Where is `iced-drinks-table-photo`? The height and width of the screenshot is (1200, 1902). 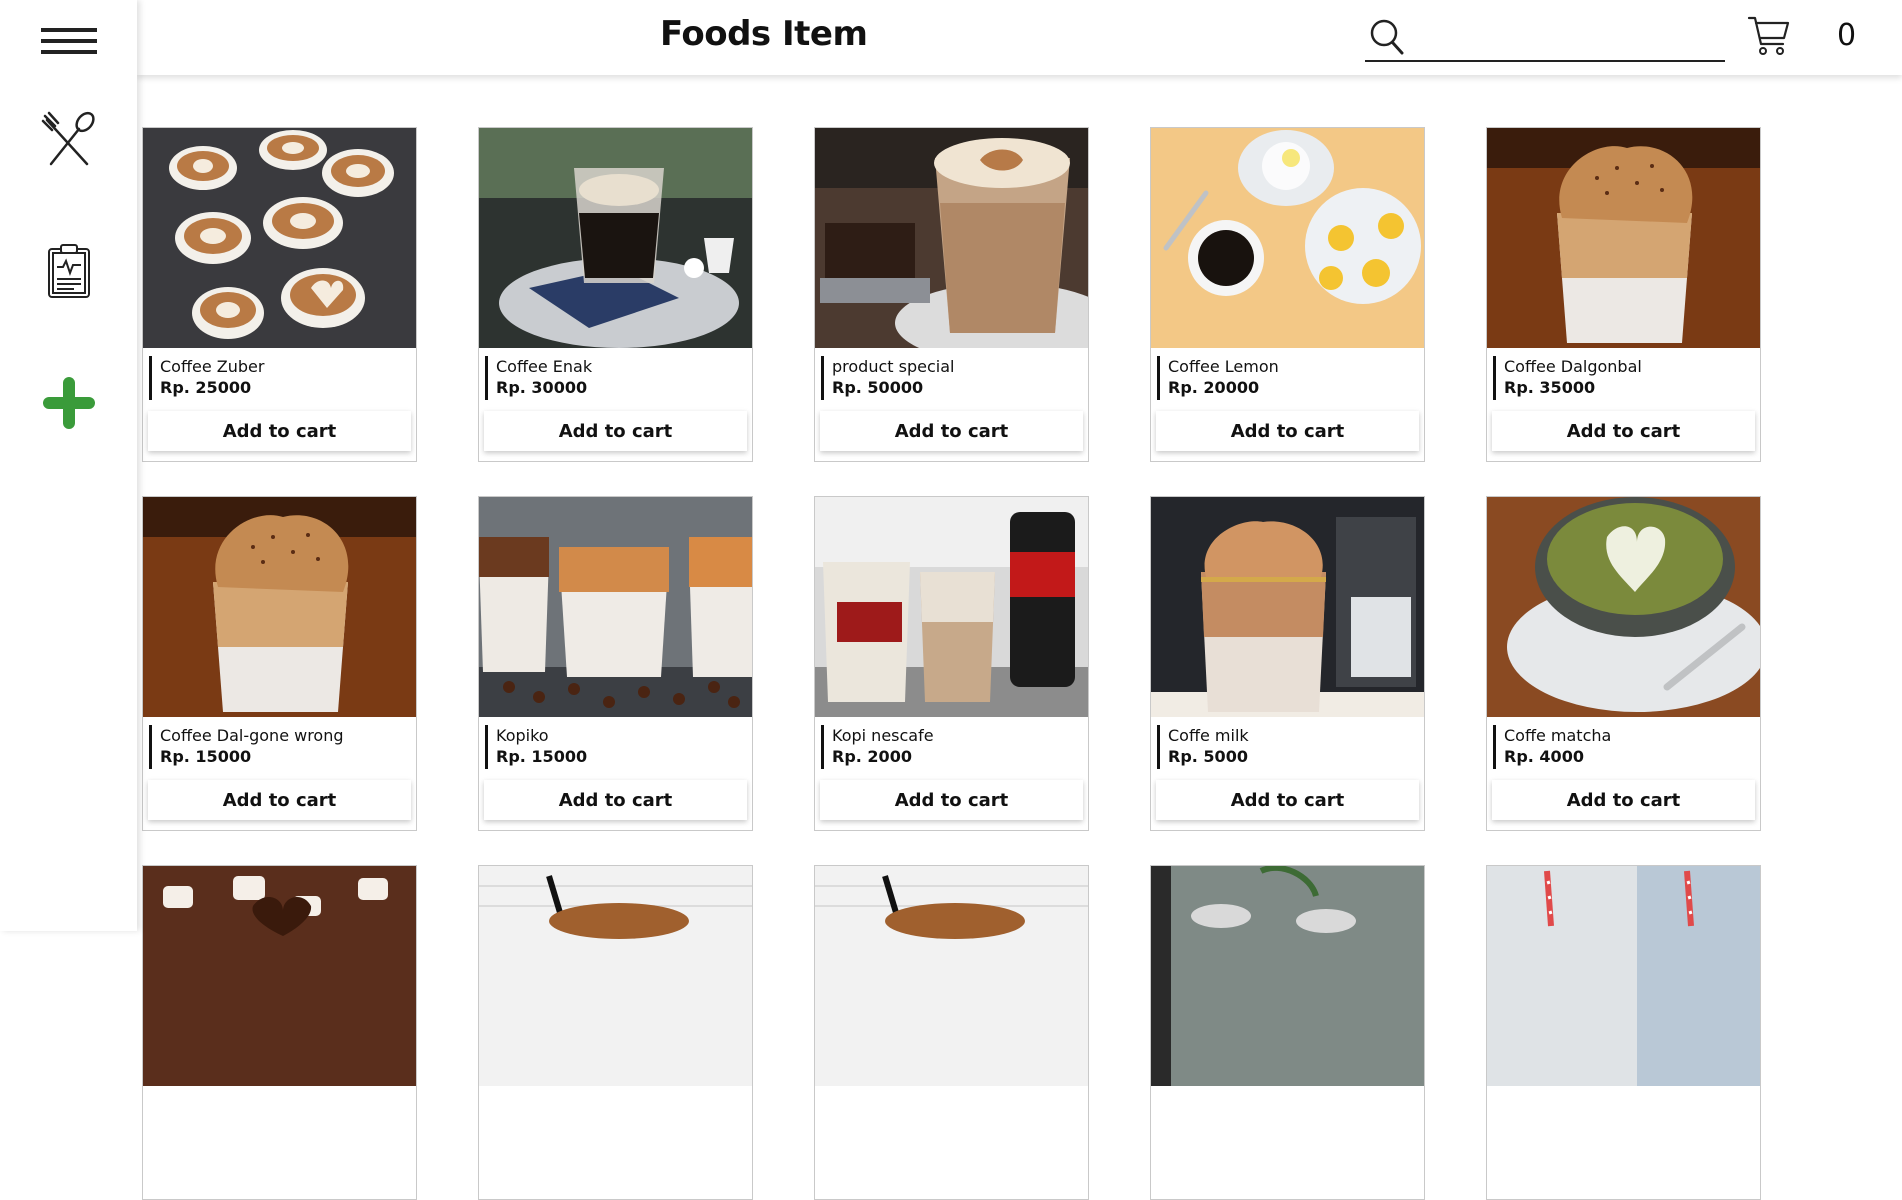 iced-drinks-table-photo is located at coordinates (1287, 976).